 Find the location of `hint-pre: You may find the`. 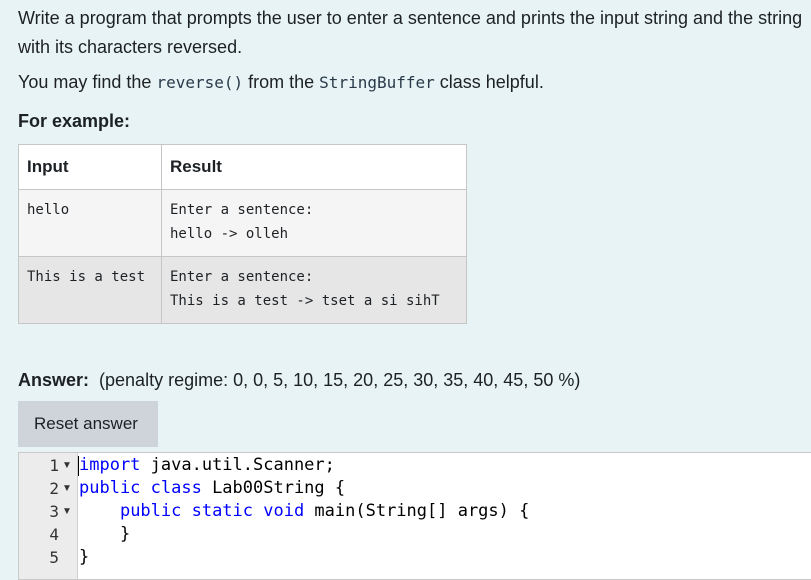

hint-pre: You may find the is located at coordinates (87, 82).